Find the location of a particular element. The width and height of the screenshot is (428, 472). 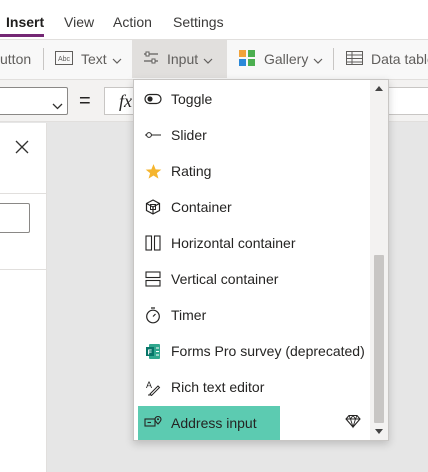

data-table-label: Data table is located at coordinates (399, 59).